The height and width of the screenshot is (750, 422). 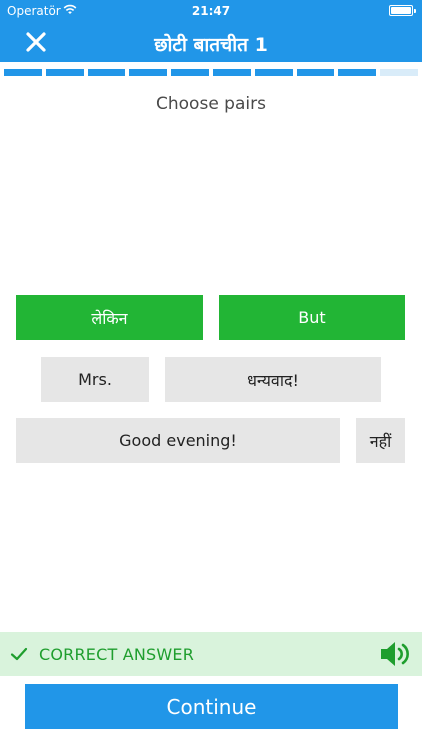 I want to click on speaker-icon, so click(x=396, y=654).